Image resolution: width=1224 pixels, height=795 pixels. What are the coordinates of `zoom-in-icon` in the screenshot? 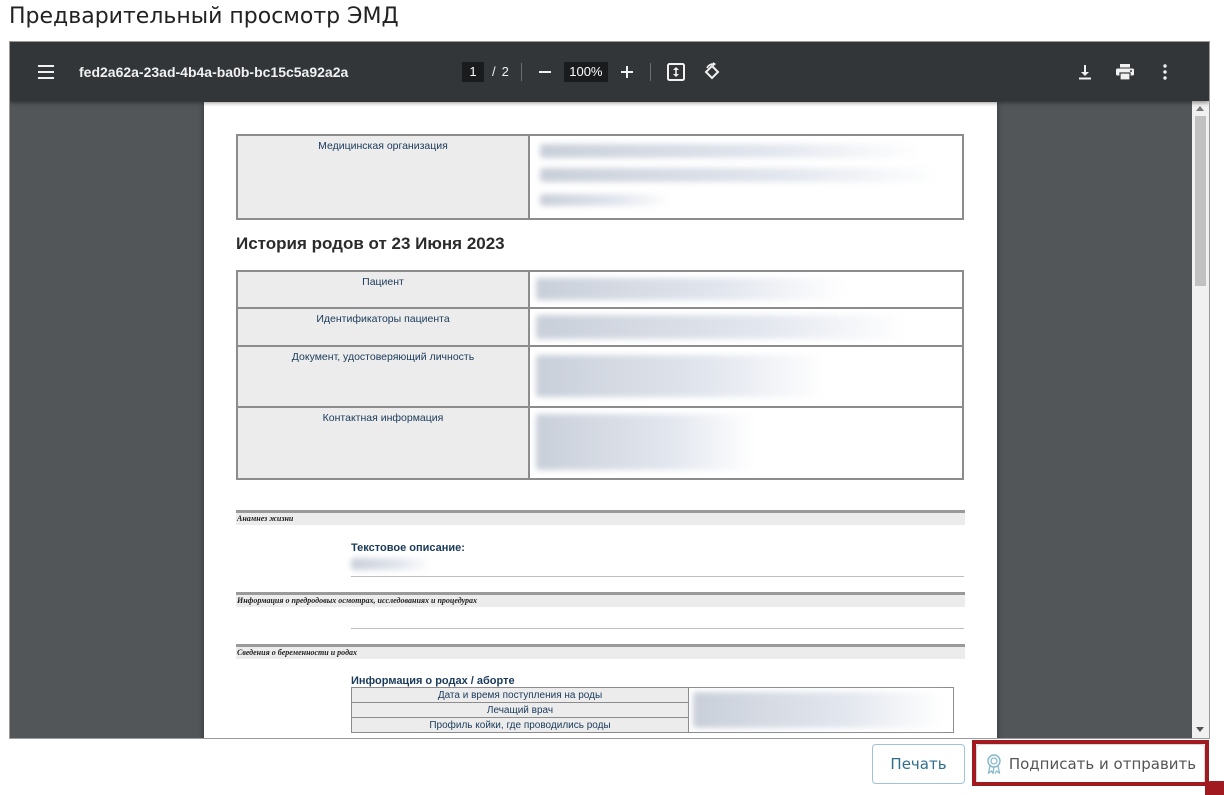 It's located at (627, 72).